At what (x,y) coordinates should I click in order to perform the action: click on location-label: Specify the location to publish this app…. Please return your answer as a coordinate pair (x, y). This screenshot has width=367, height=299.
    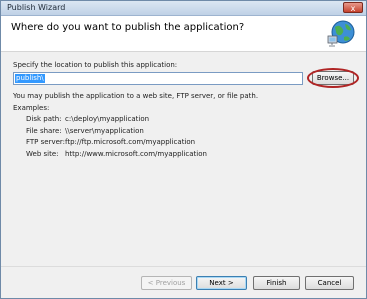
    Looking at the image, I should click on (95, 65).